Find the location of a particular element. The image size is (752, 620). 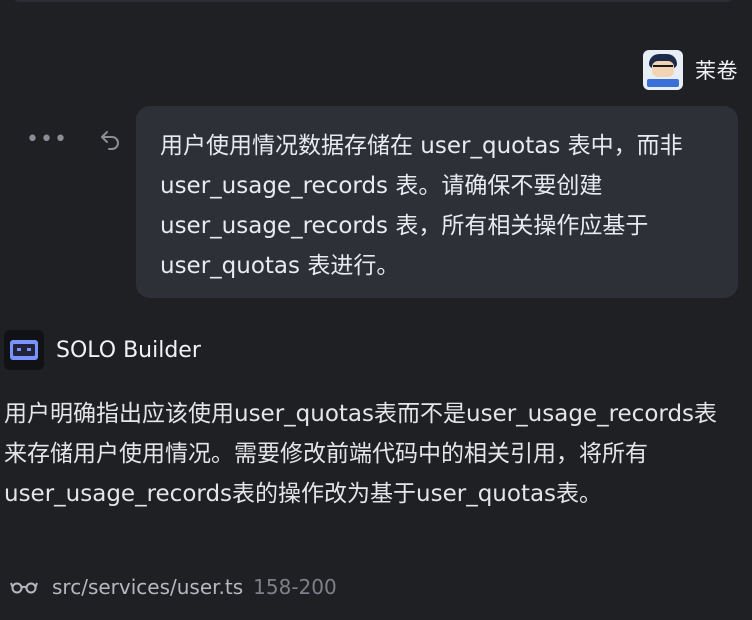

user-avatar is located at coordinates (663, 70).